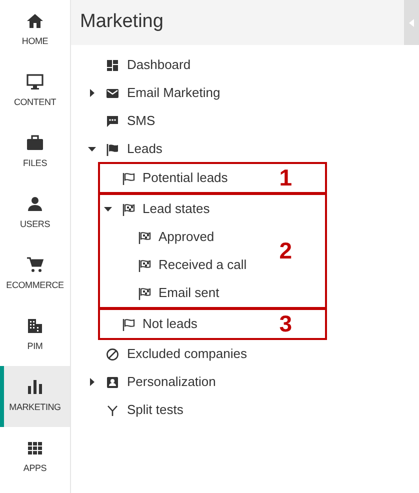  Describe the element at coordinates (35, 265) in the screenshot. I see `cart-icon` at that location.